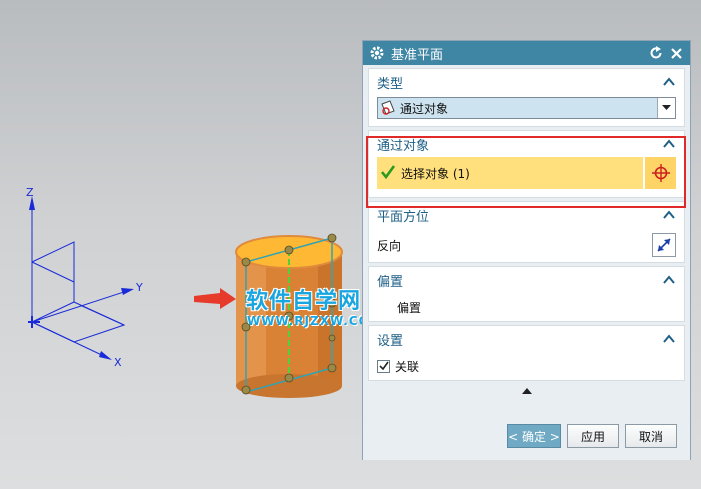 Image resolution: width=701 pixels, height=489 pixels. Describe the element at coordinates (526, 144) in the screenshot. I see `section-through-object-header: 通过对象` at that location.